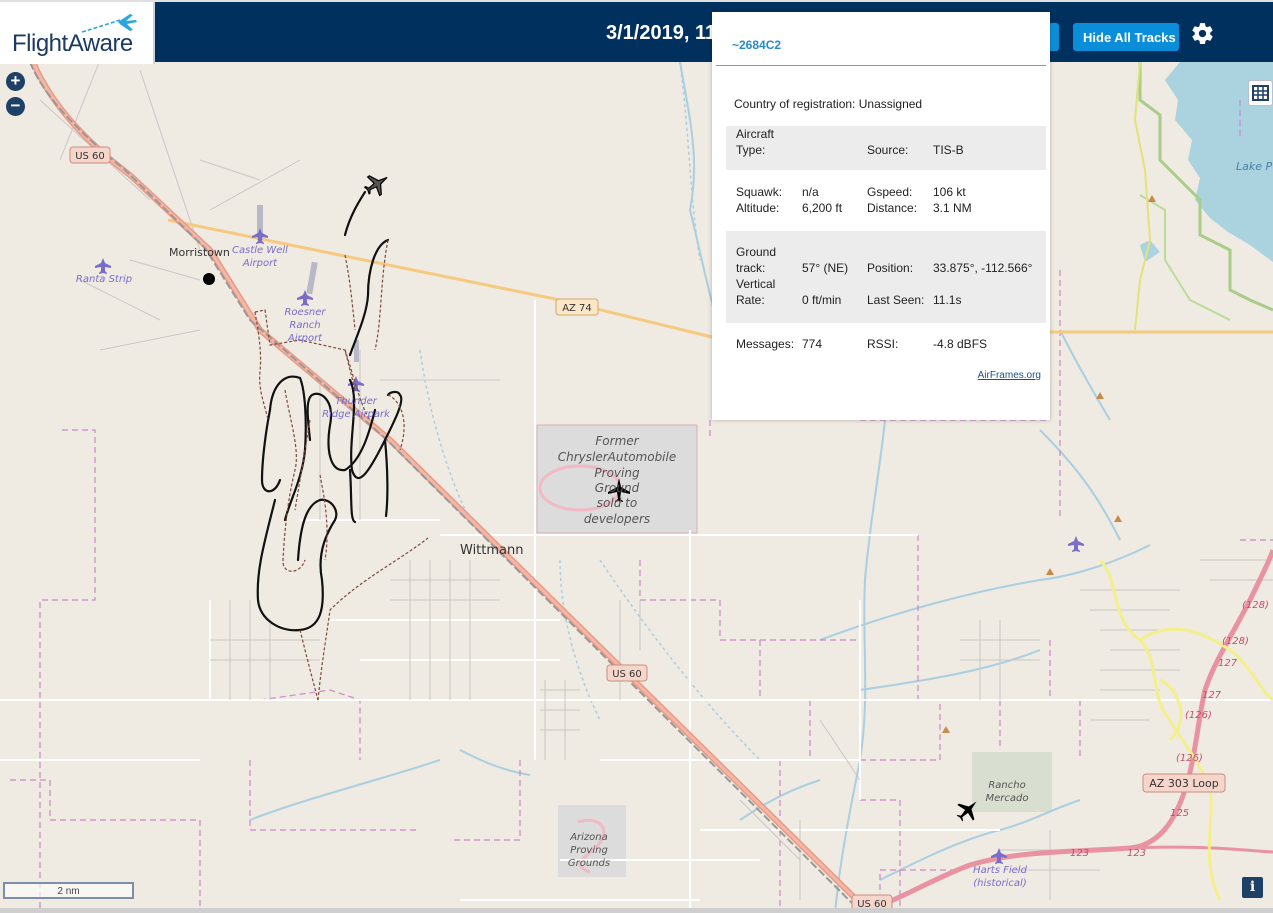 The image size is (1273, 913). I want to click on gear-icon, so click(1202, 33).